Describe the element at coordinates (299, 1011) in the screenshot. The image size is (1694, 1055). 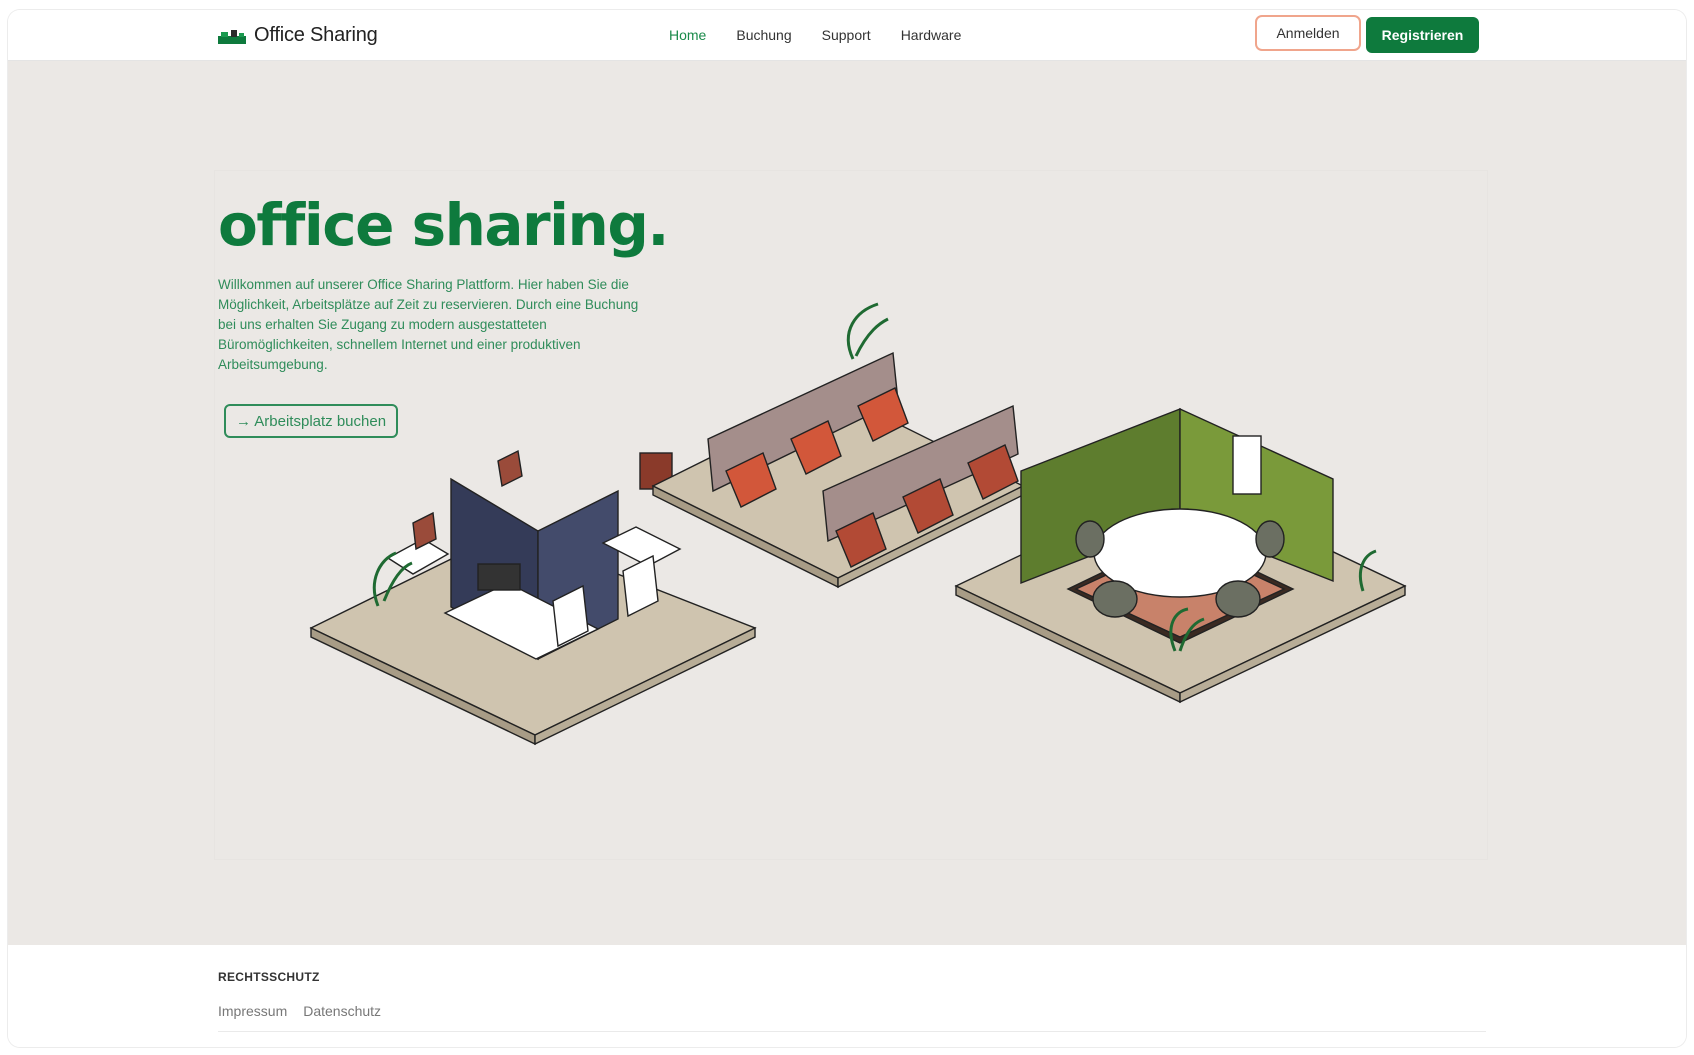
I see `footer-links: Impressum Datenschutz` at that location.